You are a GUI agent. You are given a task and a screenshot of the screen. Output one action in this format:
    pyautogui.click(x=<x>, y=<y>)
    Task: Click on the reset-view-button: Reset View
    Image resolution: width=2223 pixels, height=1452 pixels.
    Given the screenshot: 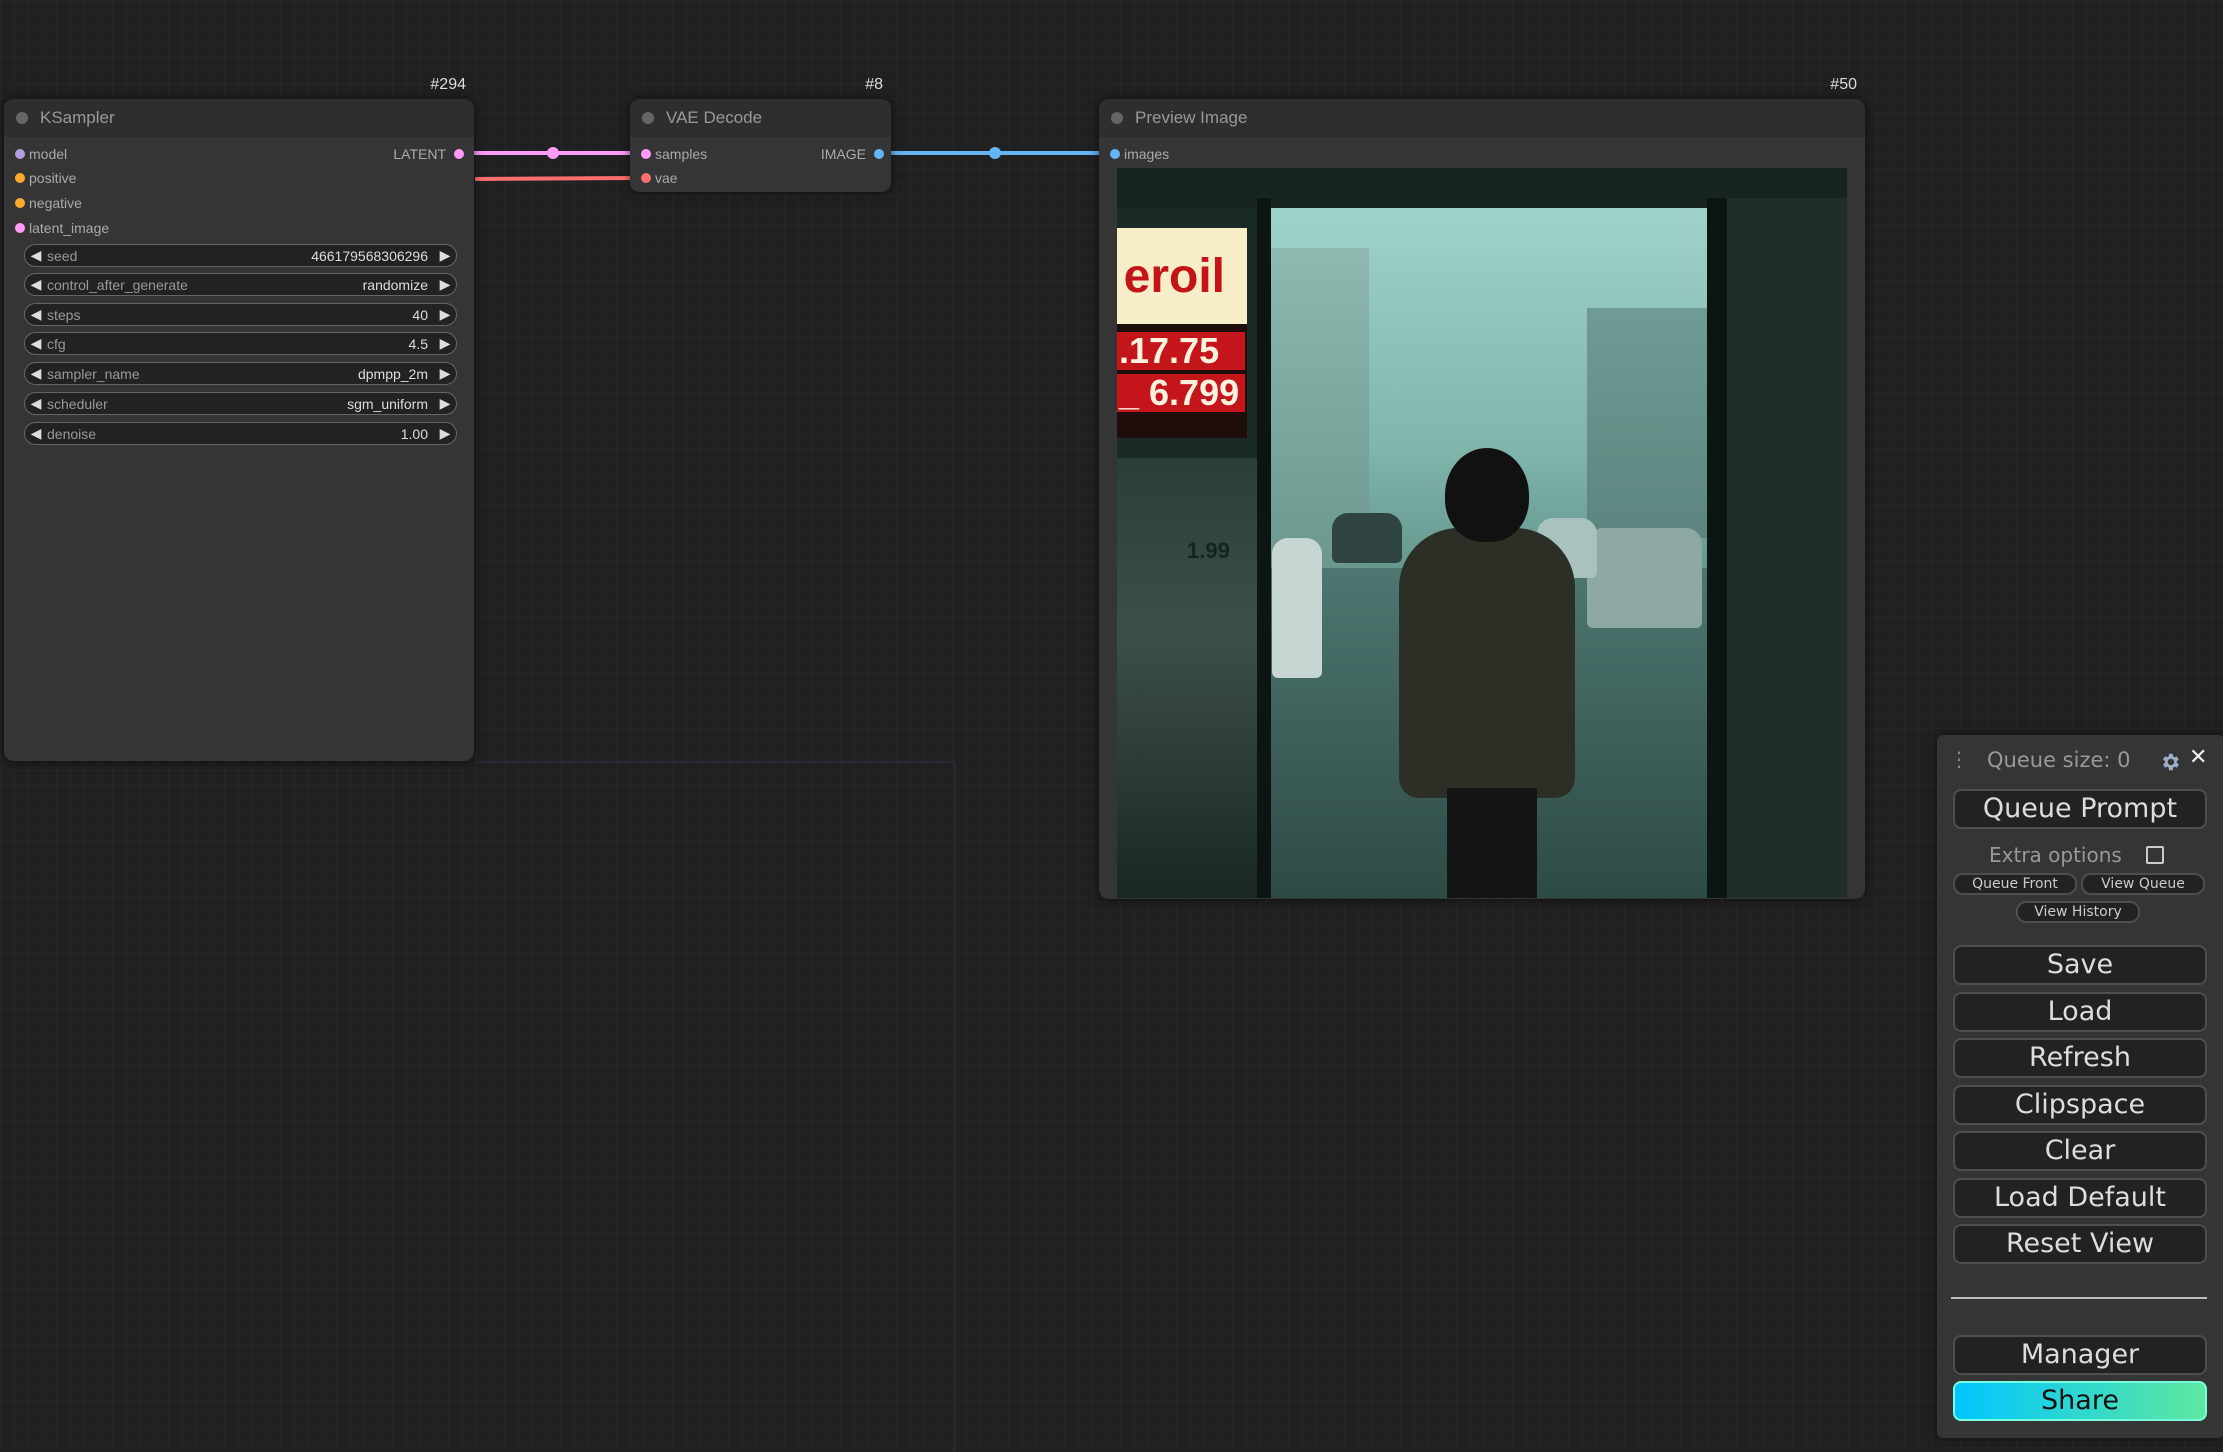 What is the action you would take?
    pyautogui.click(x=2080, y=1244)
    